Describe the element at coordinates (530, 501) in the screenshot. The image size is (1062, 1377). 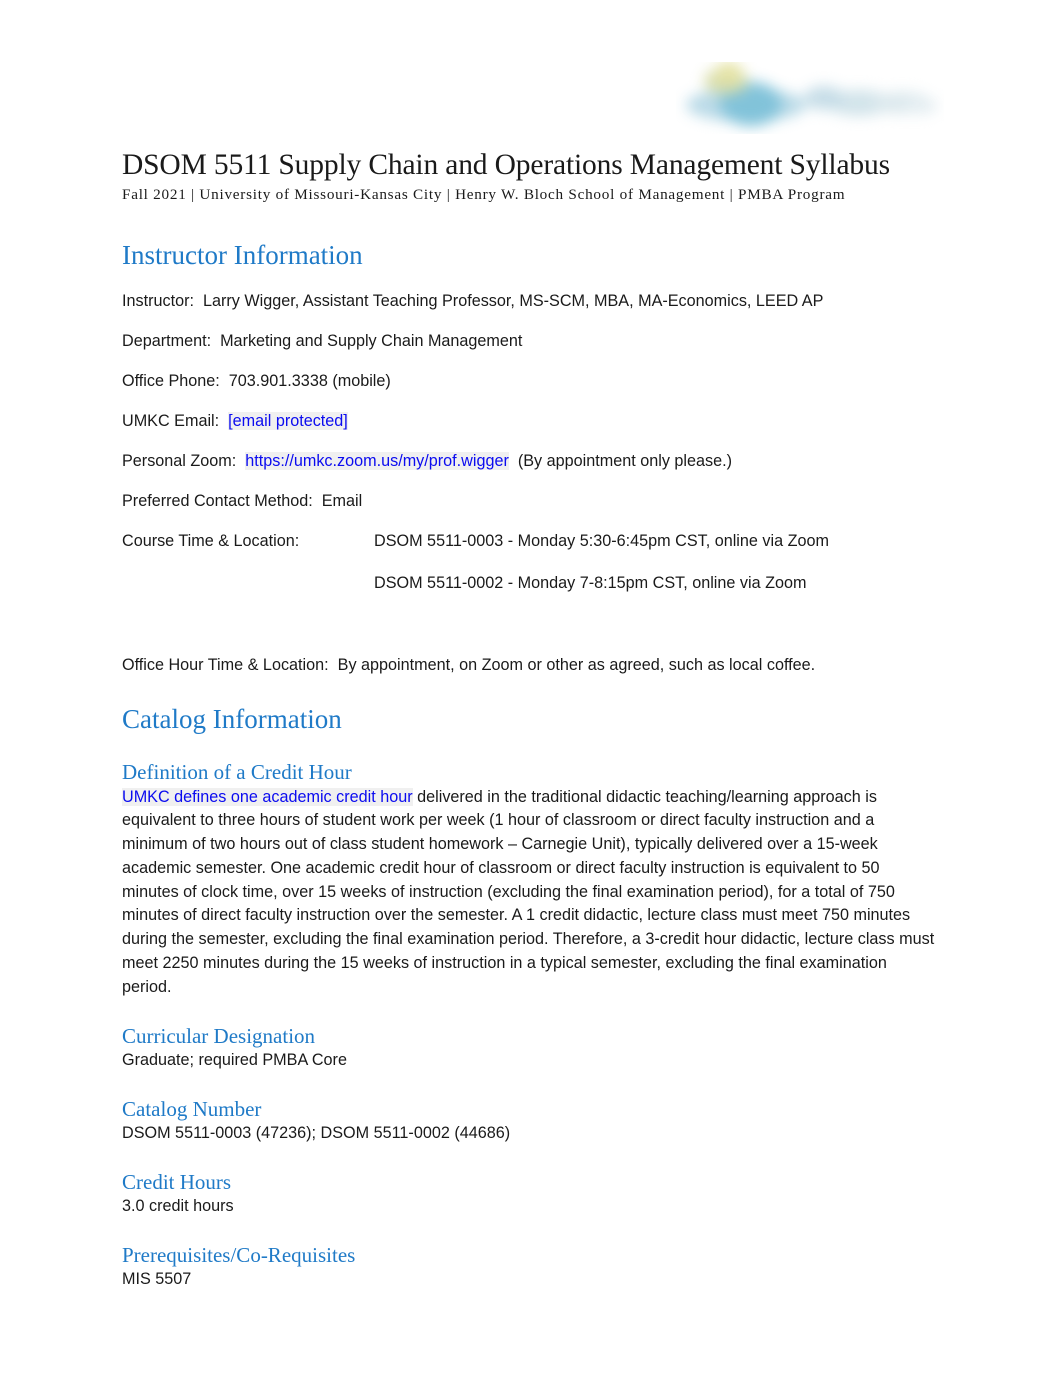
I see `preferred-contact-row: Preferred Contact Method: Email` at that location.